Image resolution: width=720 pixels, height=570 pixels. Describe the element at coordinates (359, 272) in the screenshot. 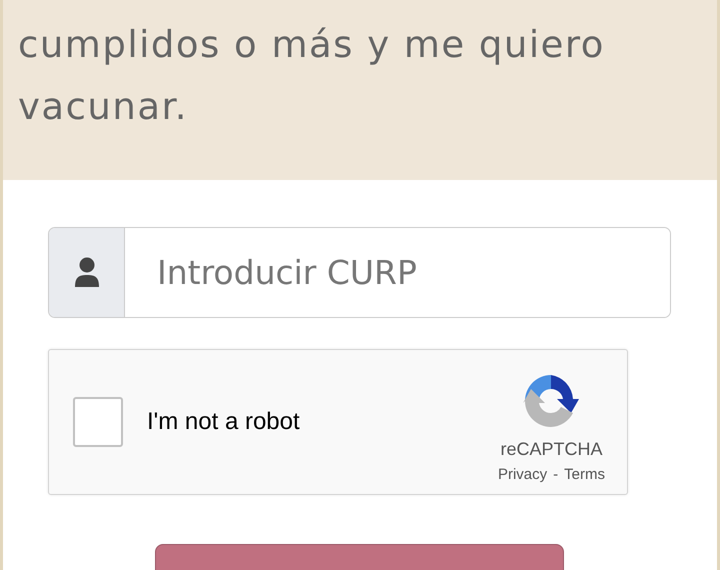

I see `curp-field: Introducir CURP` at that location.